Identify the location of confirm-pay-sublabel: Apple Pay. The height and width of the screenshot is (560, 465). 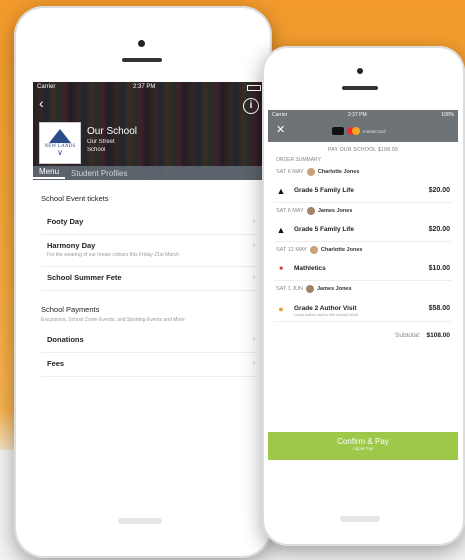
(363, 448).